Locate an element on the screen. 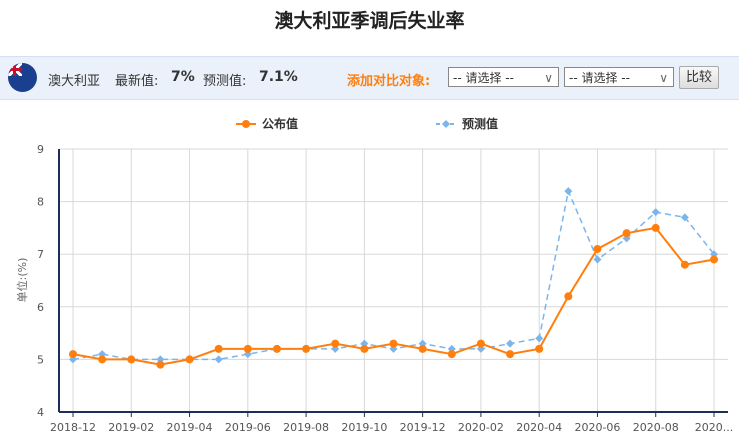 The width and height of the screenshot is (739, 443). legend-forecast: 预测值 is located at coordinates (467, 123).